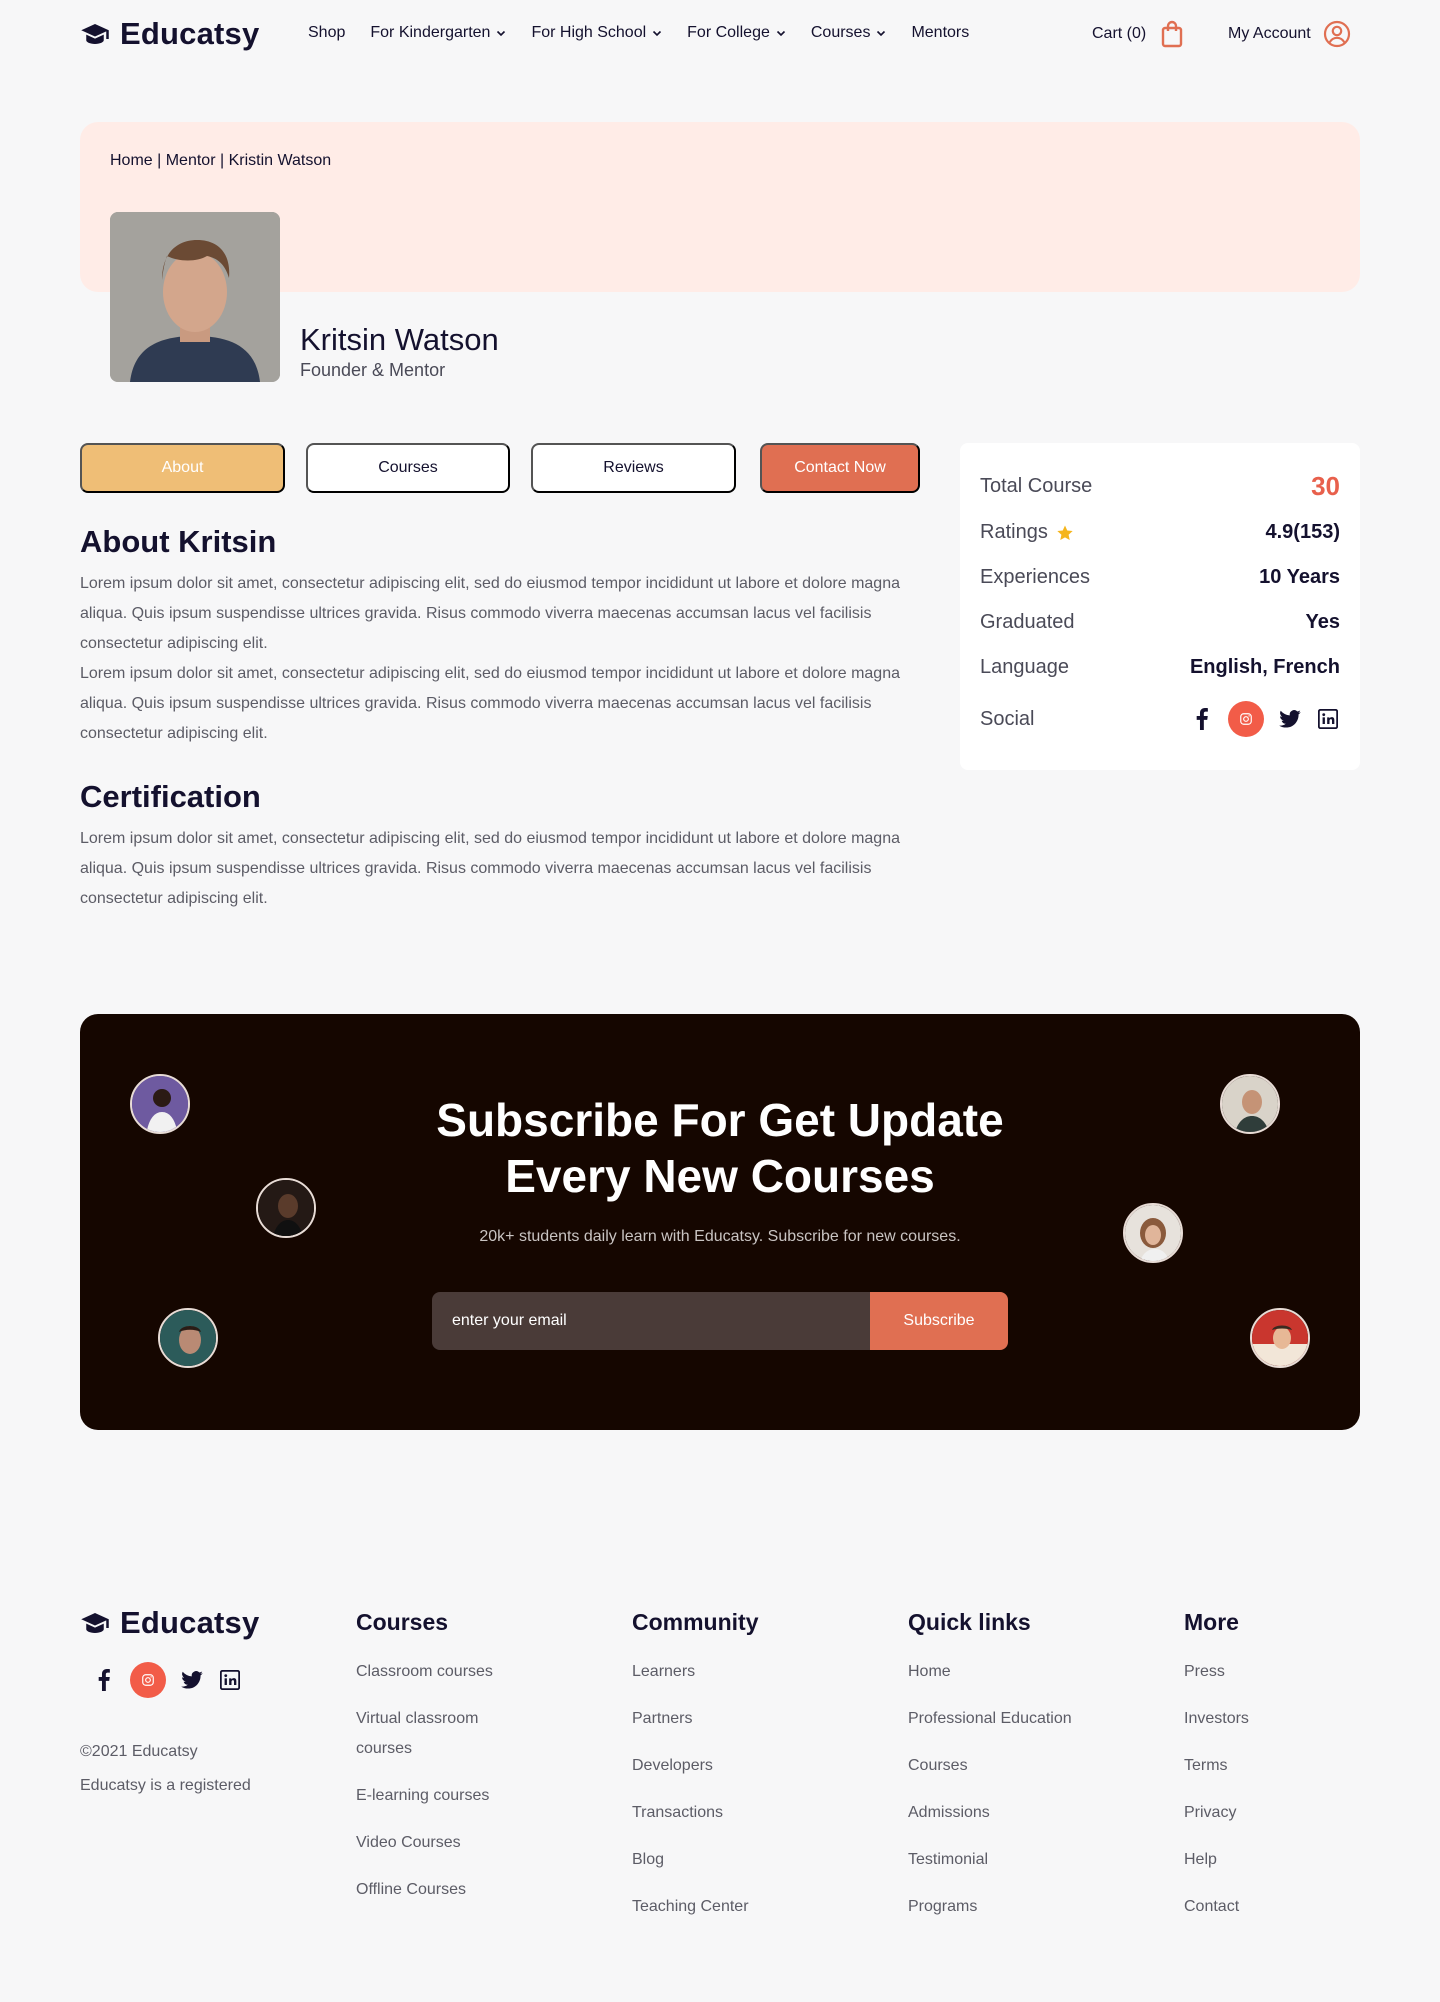  What do you see at coordinates (1160, 486) in the screenshot?
I see `stat-total-course: Total Course 30` at bounding box center [1160, 486].